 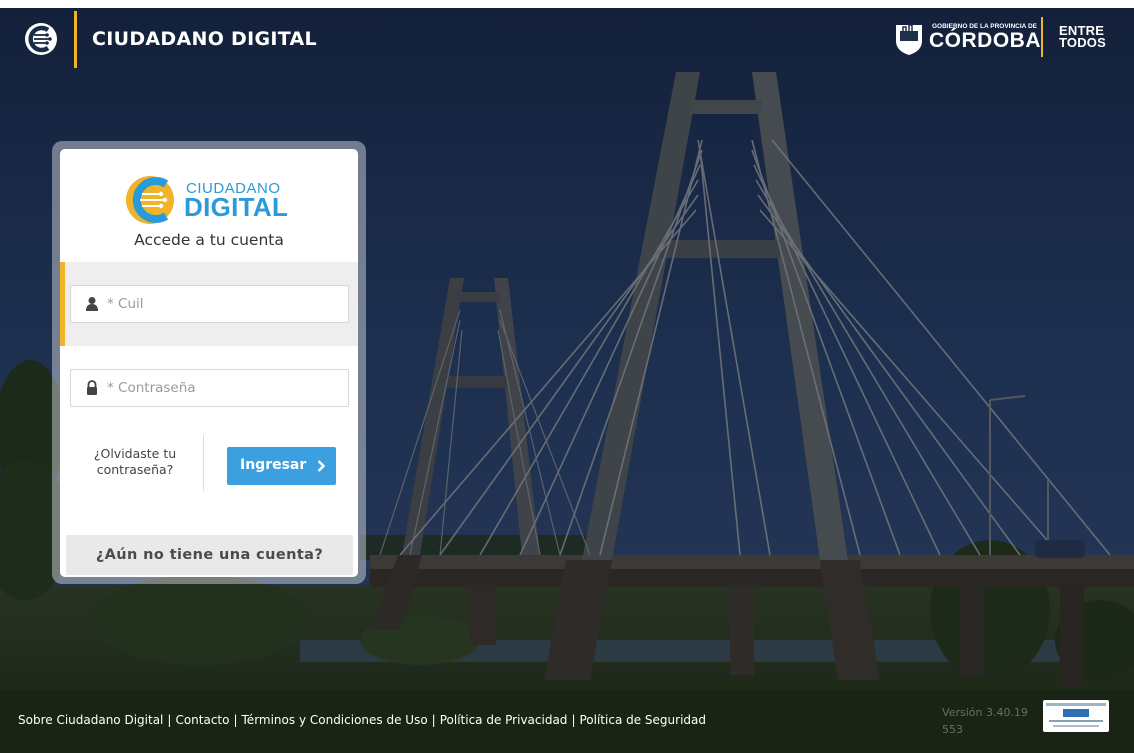 What do you see at coordinates (504, 720) in the screenshot?
I see `footer-link-privacy: Política de Privacidad` at bounding box center [504, 720].